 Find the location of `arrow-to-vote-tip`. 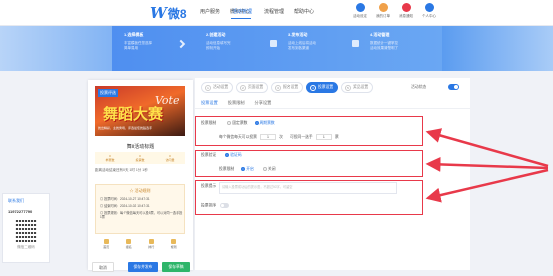

arrow-to-vote-tip is located at coordinates (487, 185).